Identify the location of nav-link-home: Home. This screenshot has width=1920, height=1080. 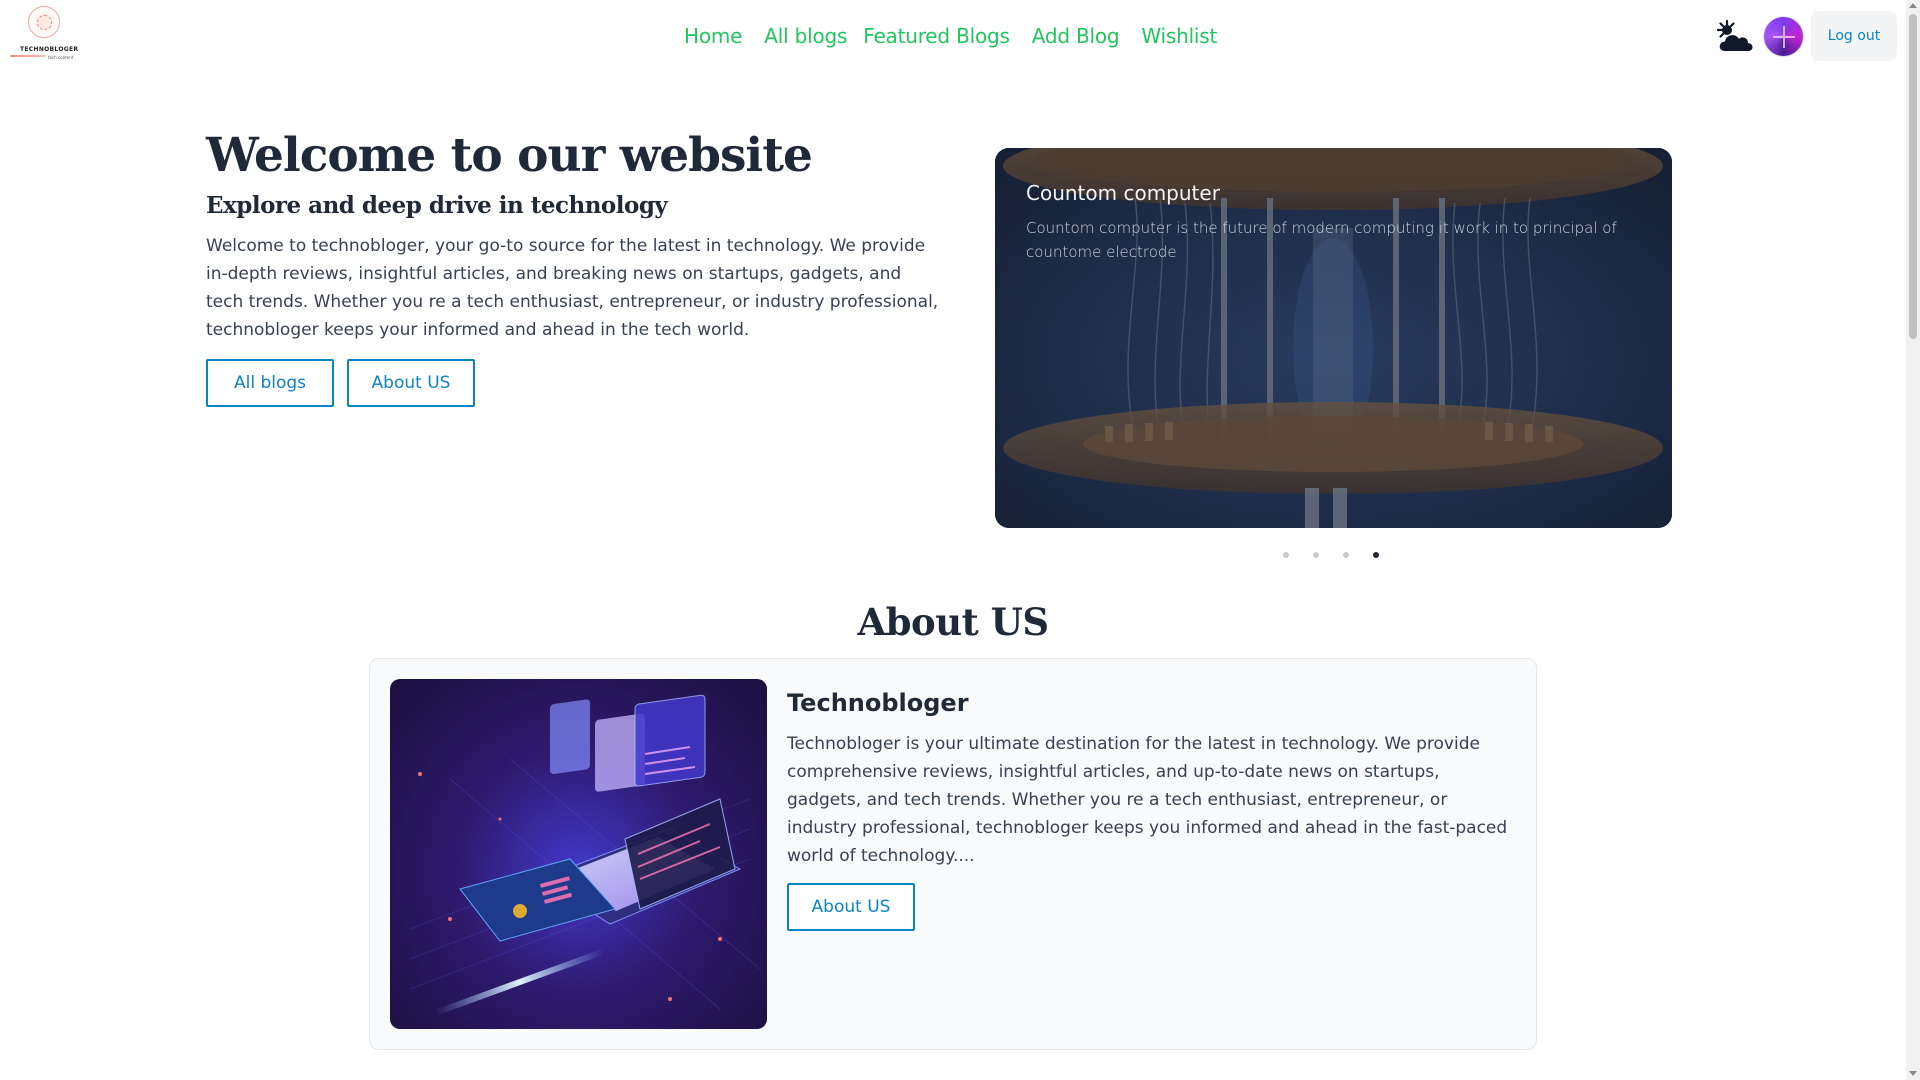
(713, 36).